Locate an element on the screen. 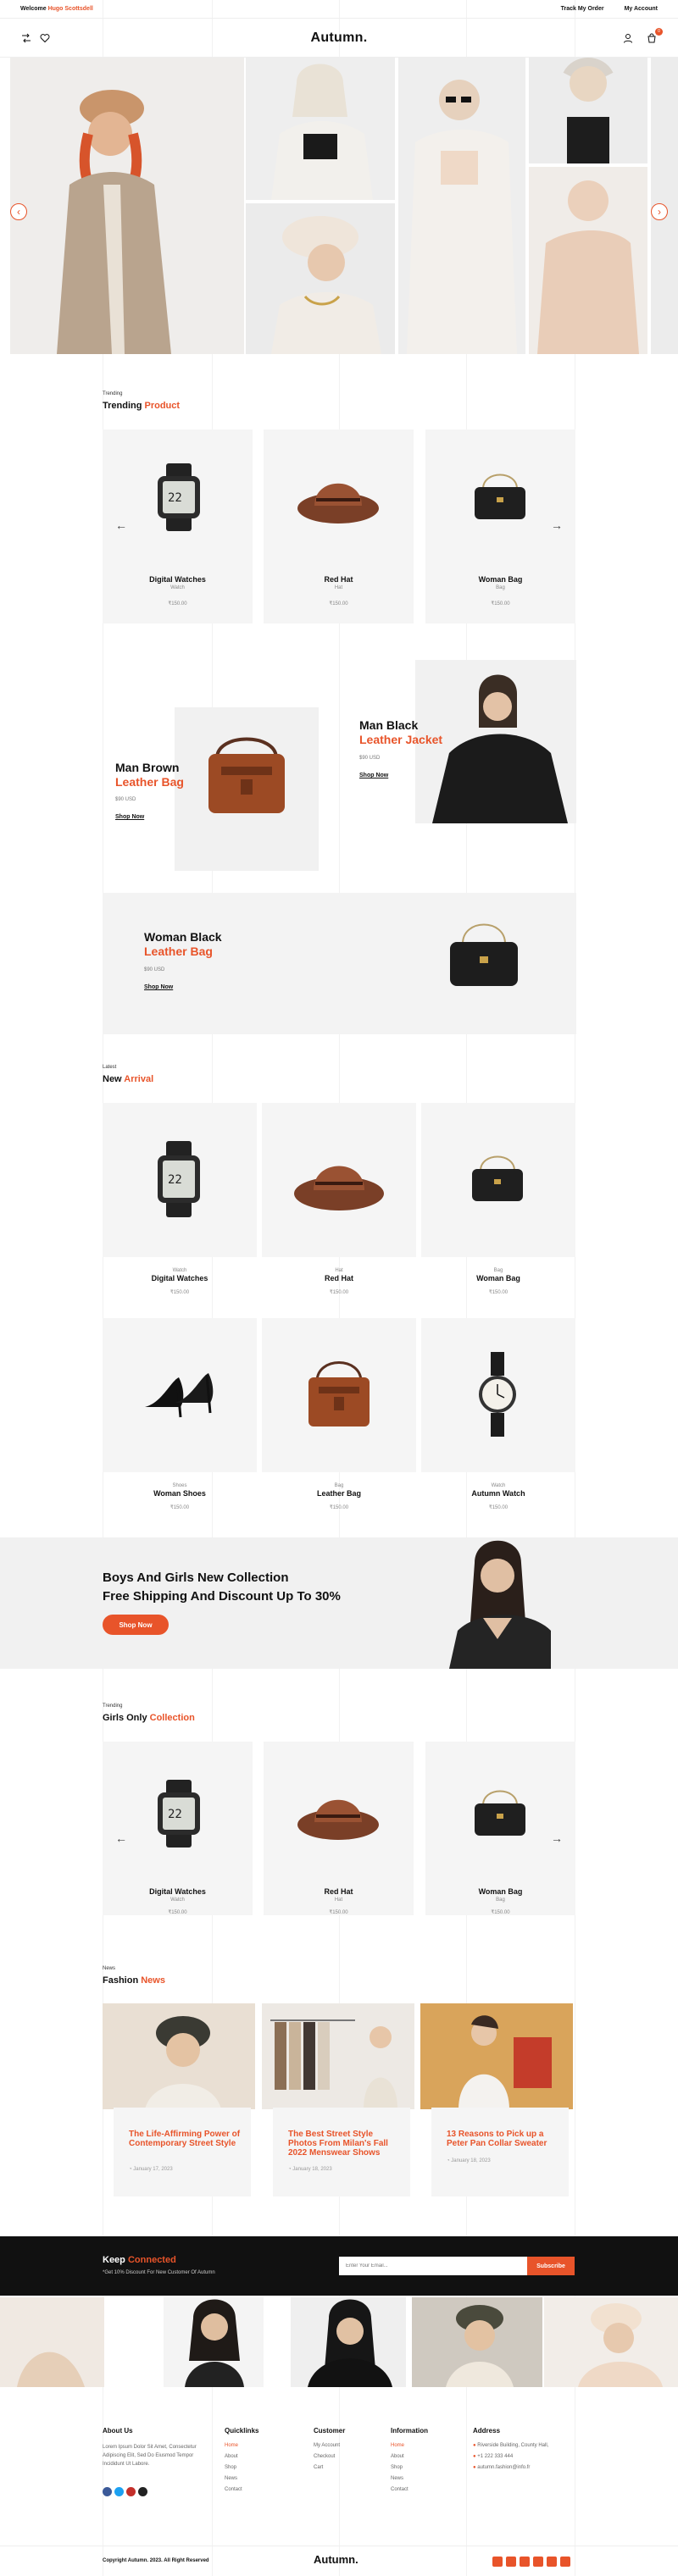 The width and height of the screenshot is (678, 2576). footer-address-title: Address is located at coordinates (487, 2431).